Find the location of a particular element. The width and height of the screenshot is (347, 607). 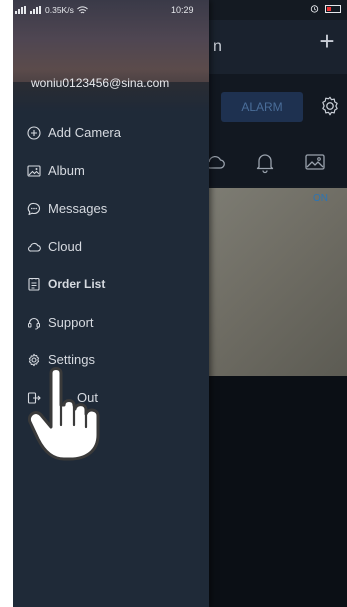

menu-item-label: Cloud is located at coordinates (65, 246).